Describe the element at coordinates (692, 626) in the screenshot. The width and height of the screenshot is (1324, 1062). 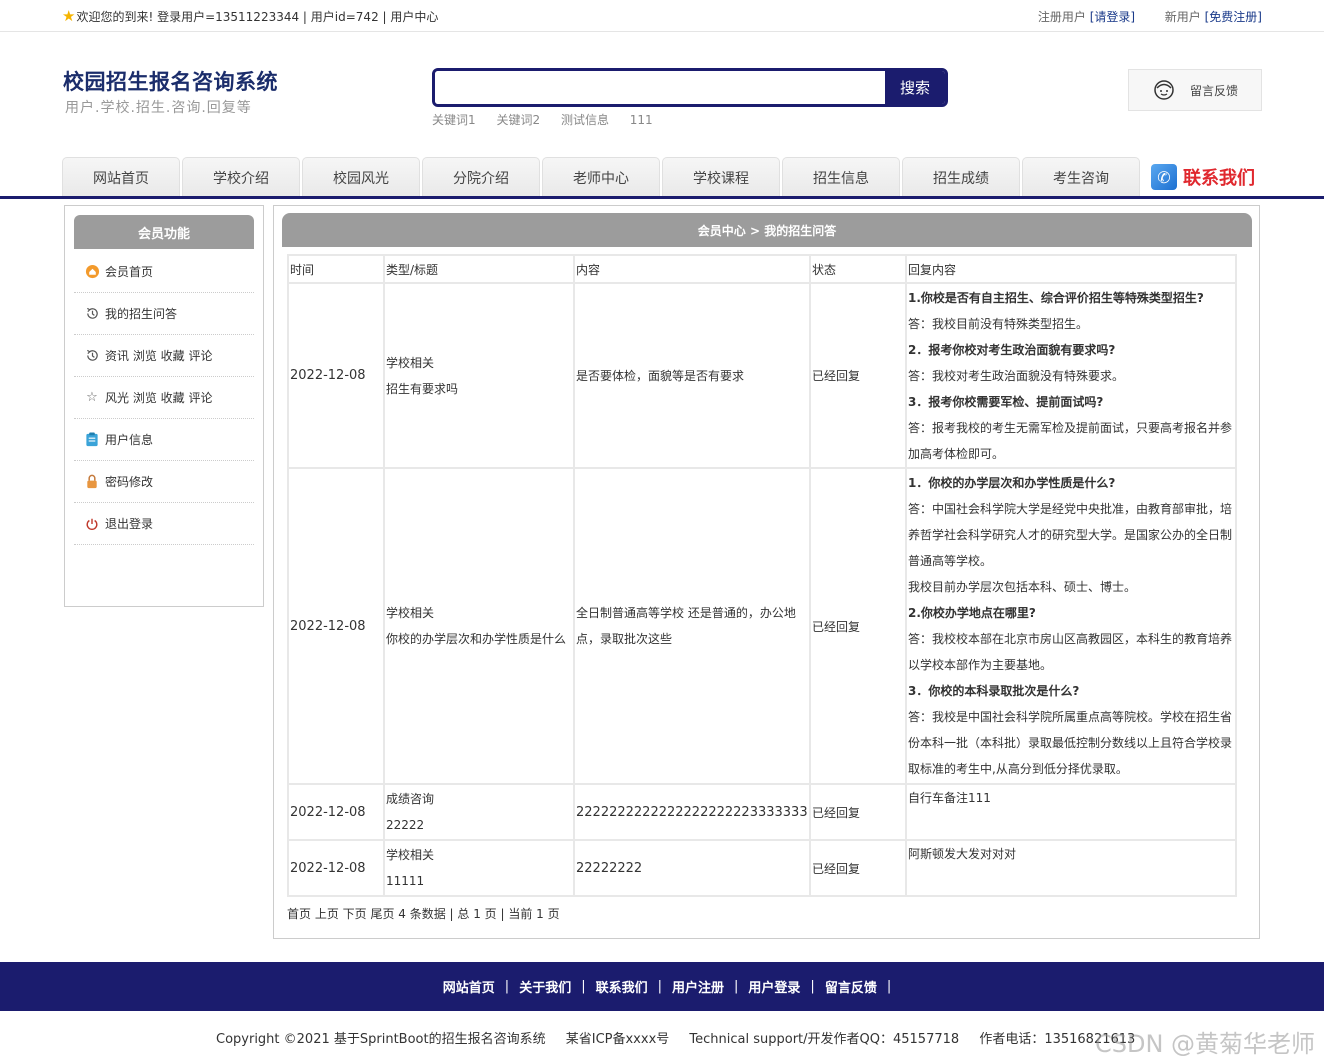
I see `cell-content: 全日制普通高等学校 还是普通的，办公地点，录取批次这些` at that location.